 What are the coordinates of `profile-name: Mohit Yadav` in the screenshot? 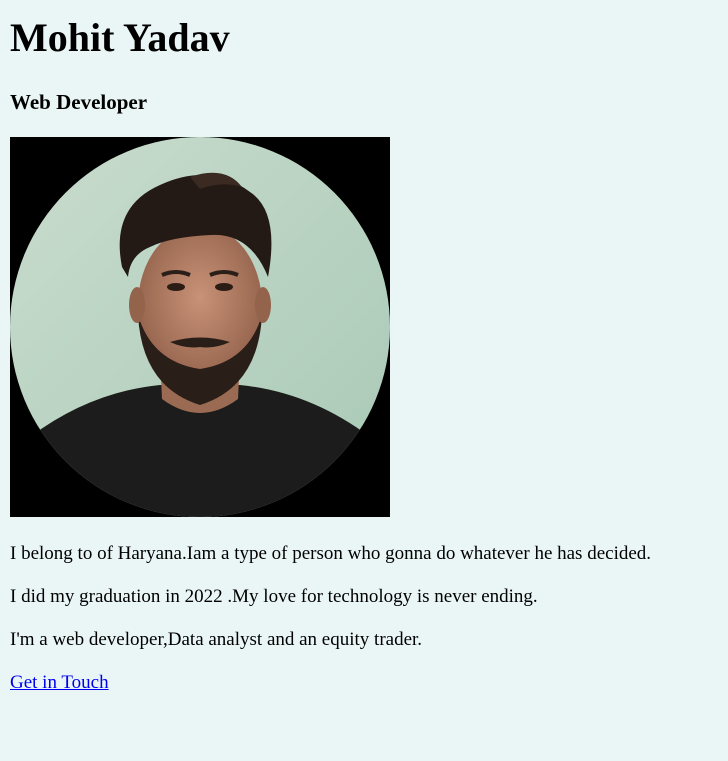 It's located at (120, 37).